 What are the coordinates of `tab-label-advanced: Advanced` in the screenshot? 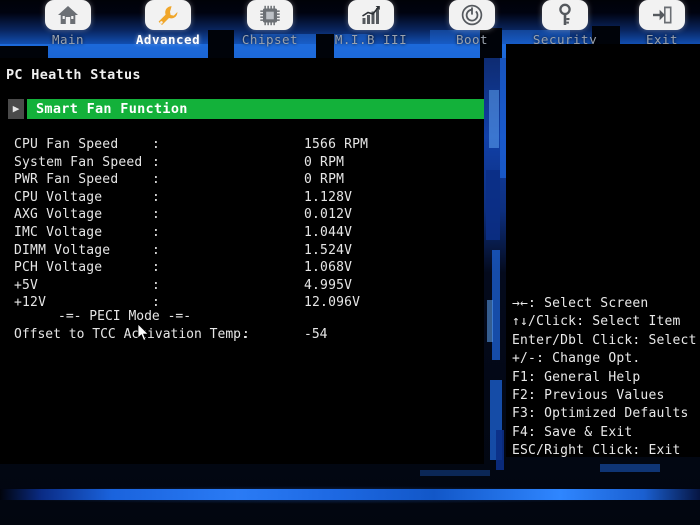 It's located at (168, 39).